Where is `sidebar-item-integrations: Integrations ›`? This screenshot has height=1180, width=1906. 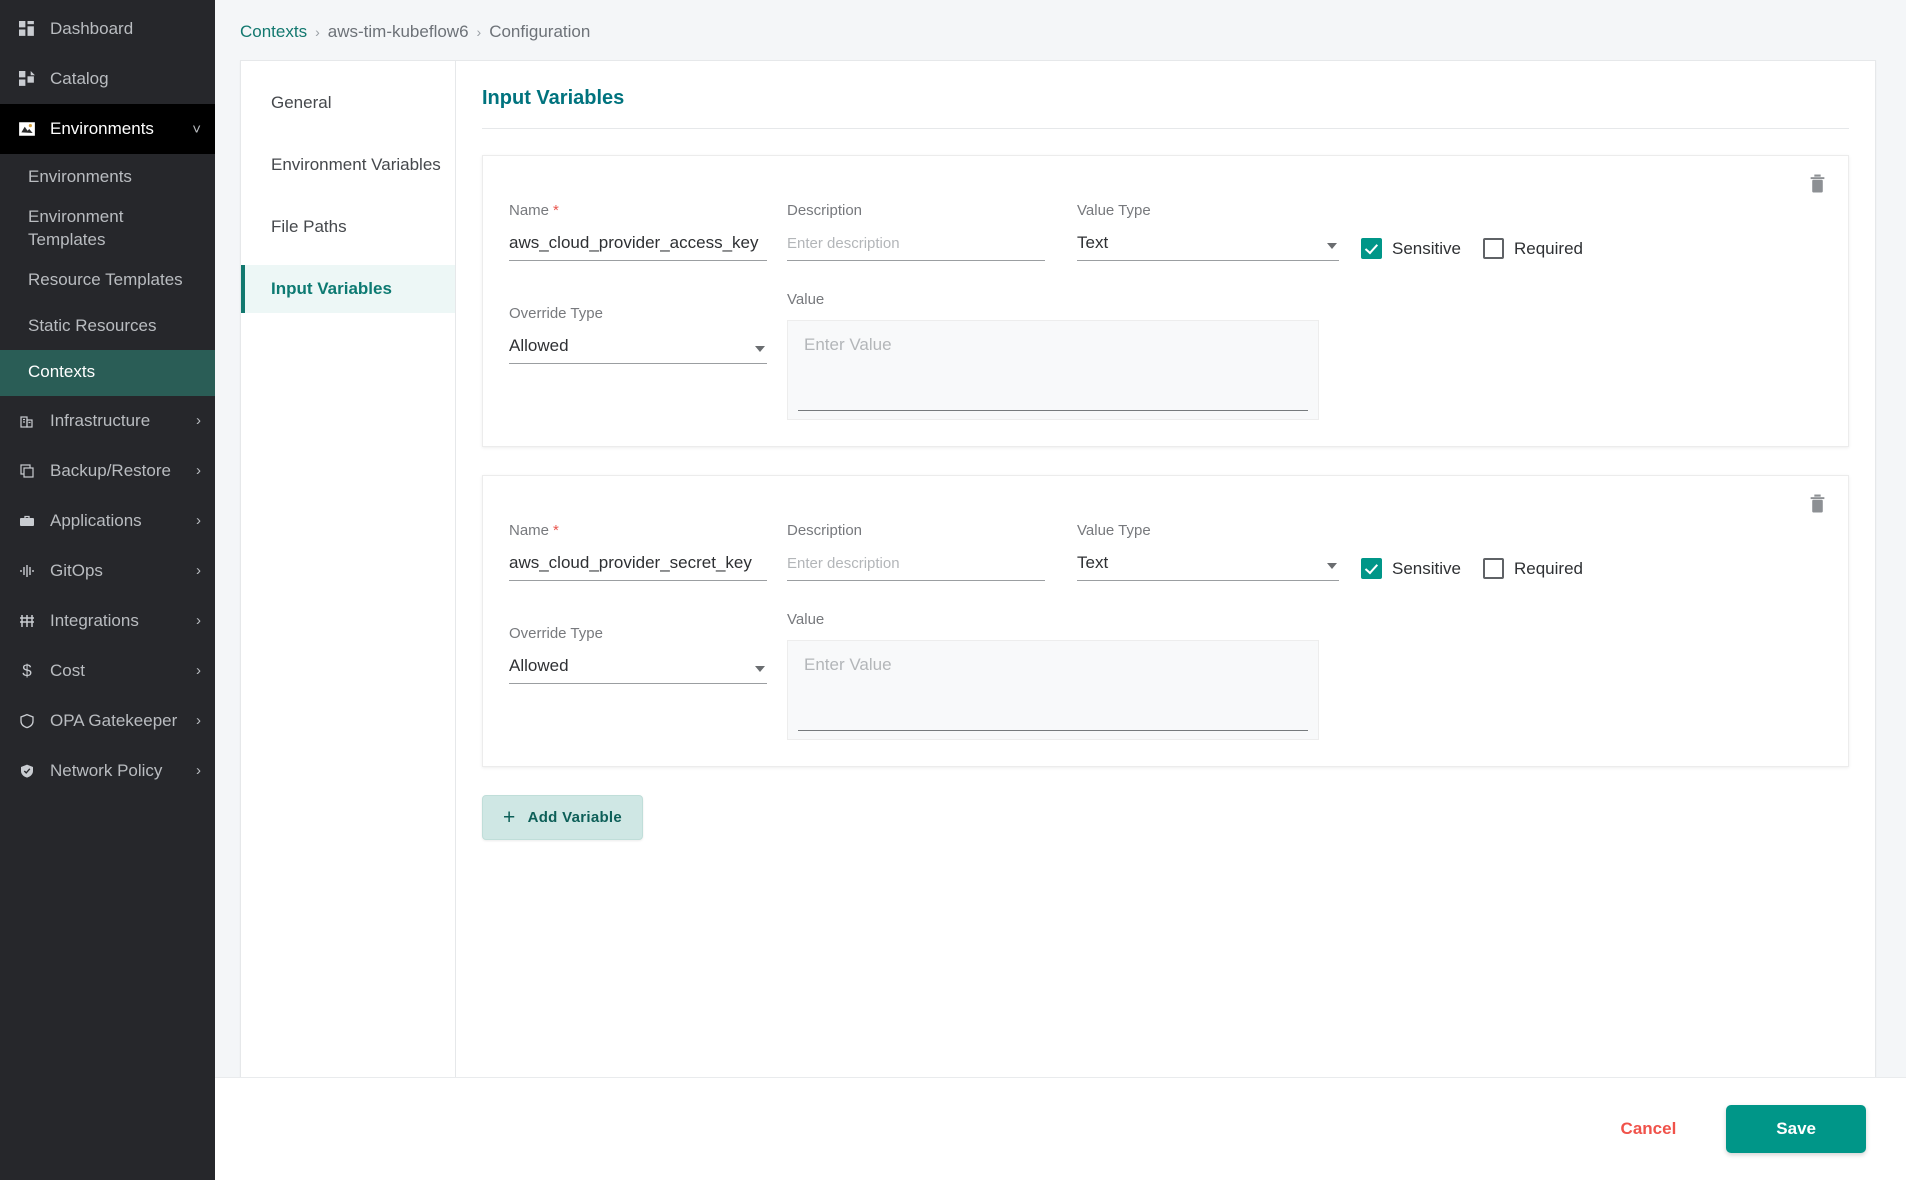
sidebar-item-integrations: Integrations › is located at coordinates (107, 621).